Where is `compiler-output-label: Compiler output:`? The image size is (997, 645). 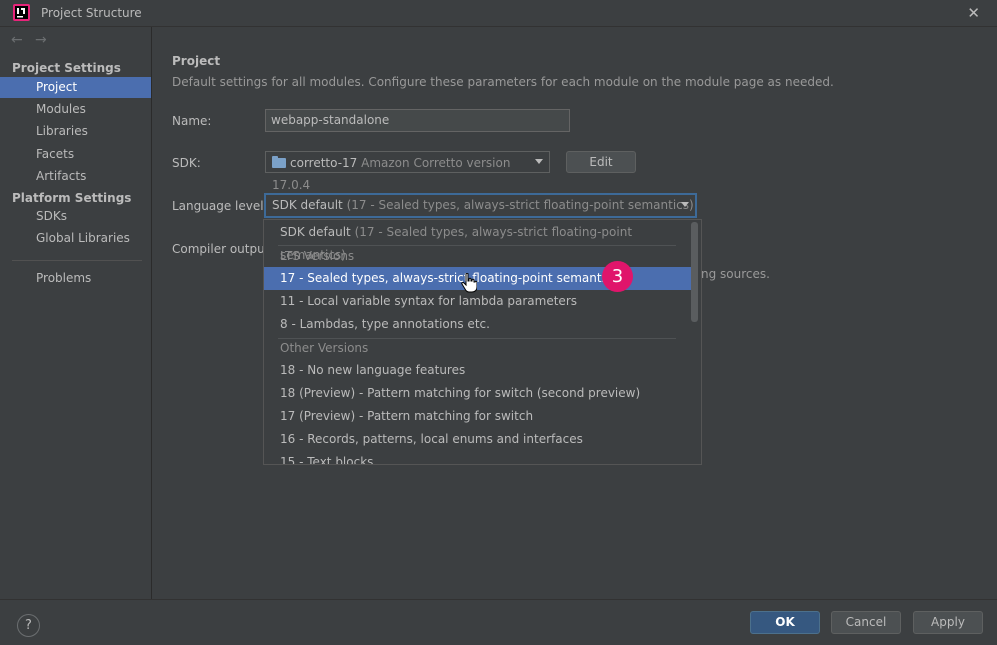 compiler-output-label: Compiler output: is located at coordinates (223, 249).